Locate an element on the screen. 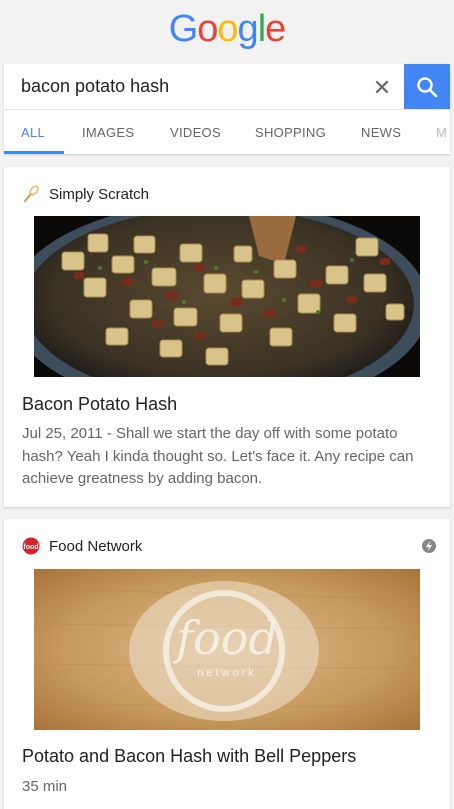  result-source: Simply Scratch is located at coordinates (85, 194).